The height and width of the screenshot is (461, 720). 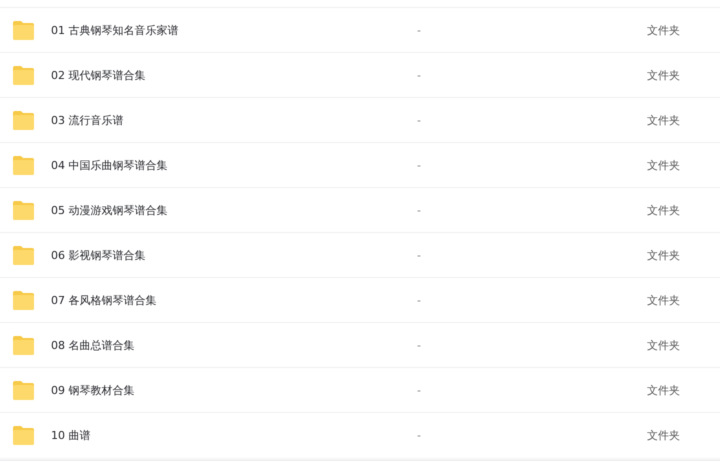 What do you see at coordinates (221, 255) in the screenshot?
I see `file-name: 06 影视钢琴谱合集` at bounding box center [221, 255].